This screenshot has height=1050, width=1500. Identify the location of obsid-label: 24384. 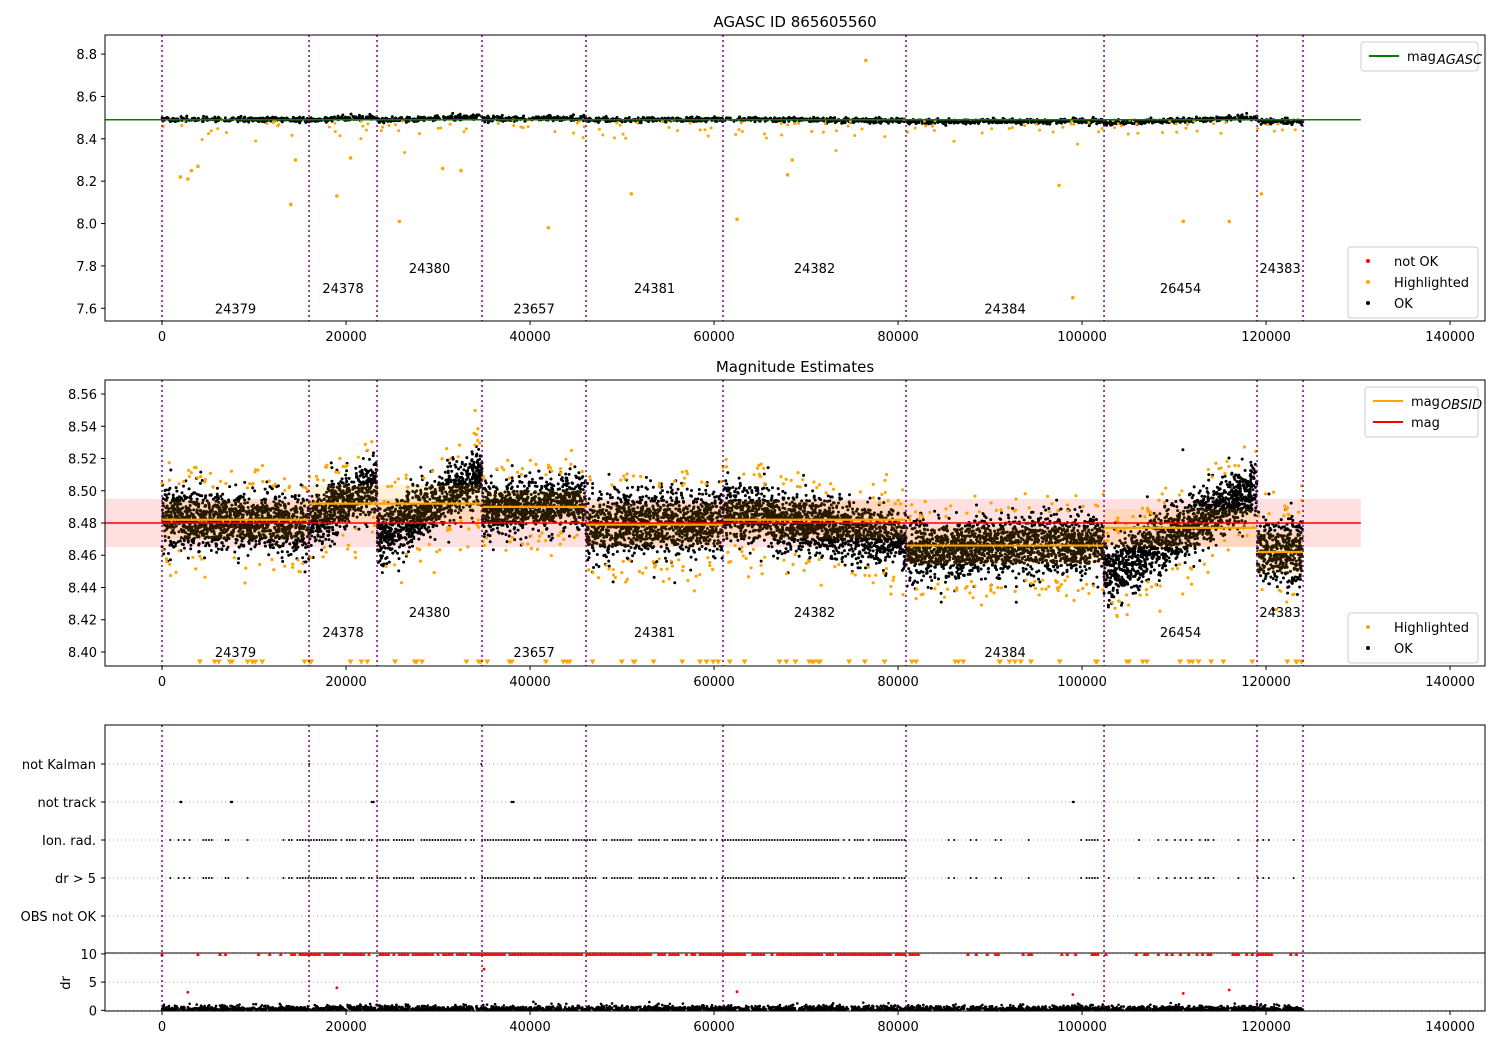
(1004, 309).